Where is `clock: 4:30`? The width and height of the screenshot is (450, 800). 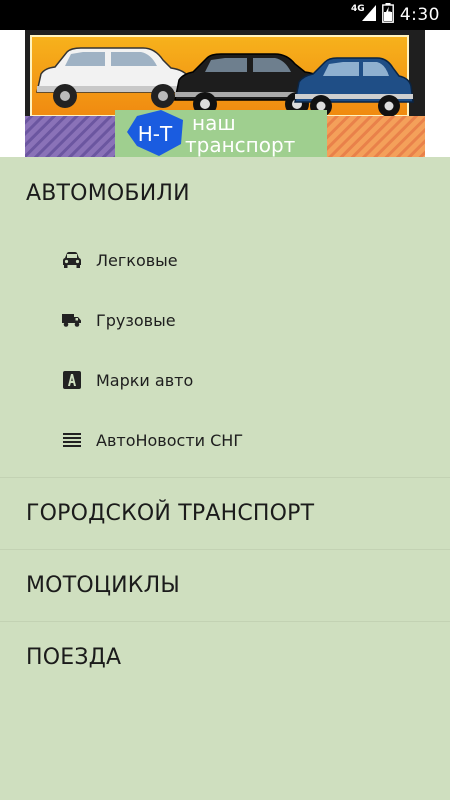 clock: 4:30 is located at coordinates (419, 15).